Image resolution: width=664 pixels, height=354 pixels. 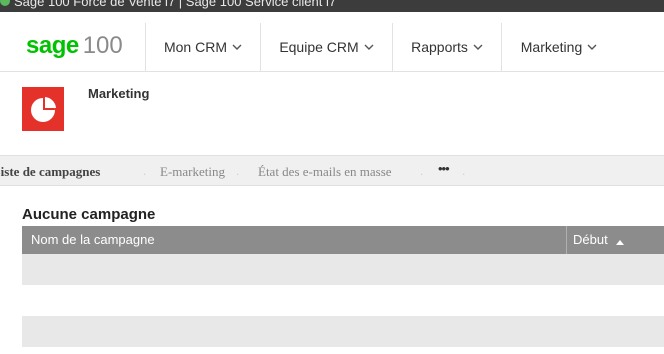 I want to click on nav-menu-label: Rapports, so click(x=439, y=47).